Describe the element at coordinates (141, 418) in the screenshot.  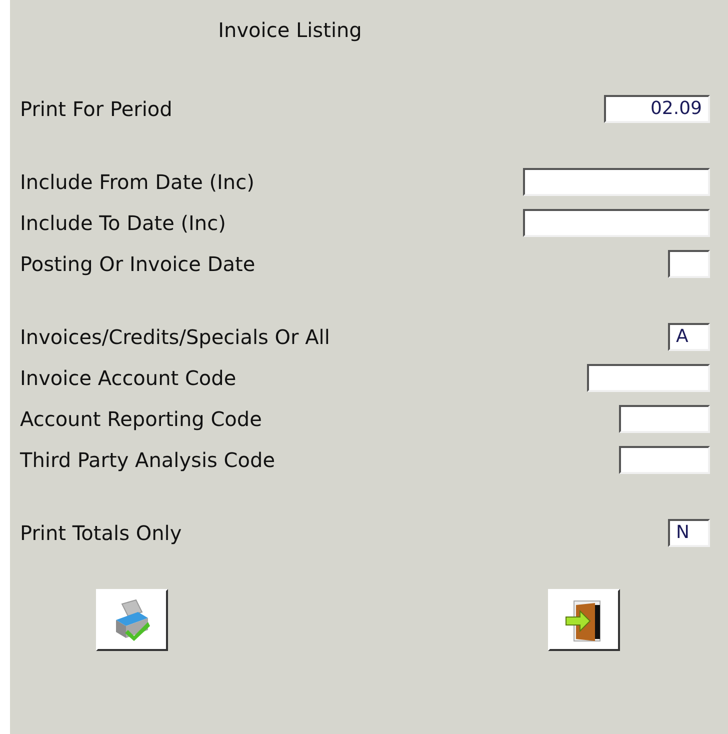
I see `field-label: Account Reporting Code` at that location.